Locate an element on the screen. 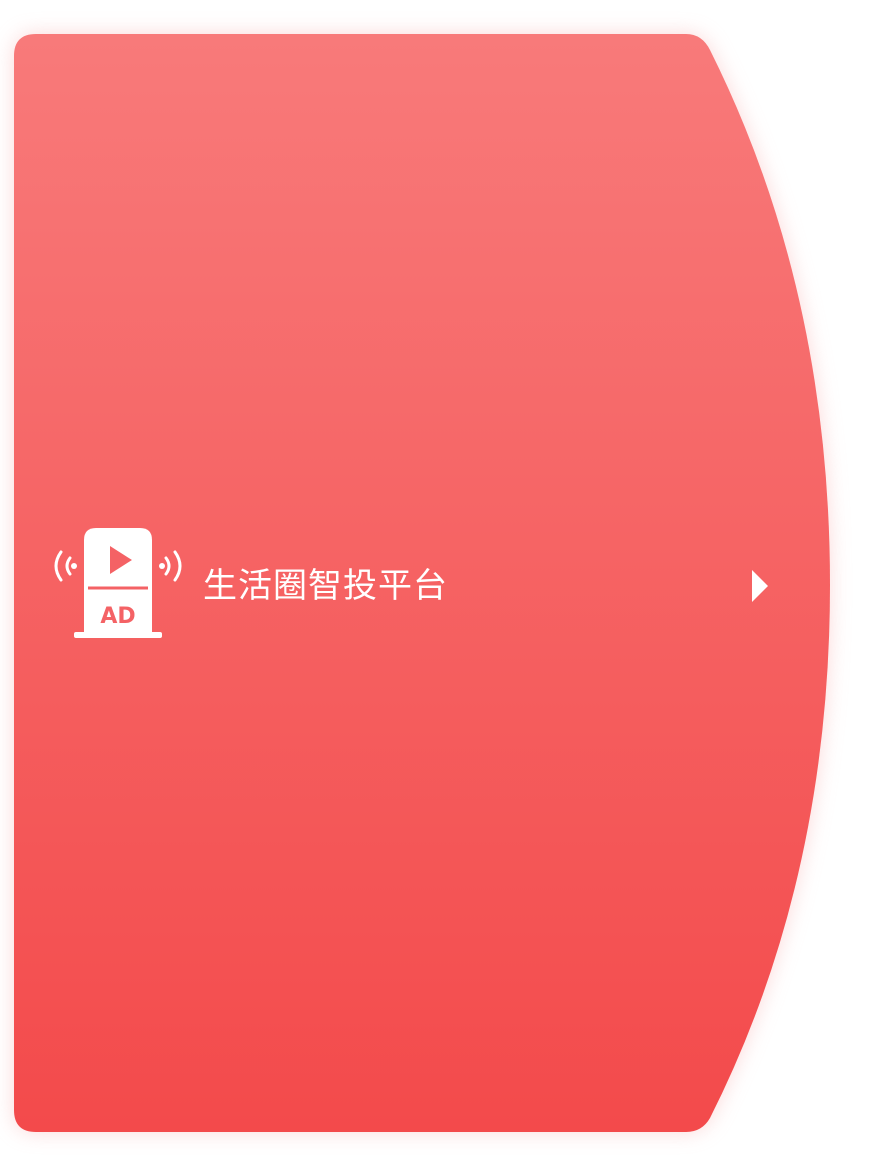 This screenshot has width=884, height=1168. ad-badge-text: AD is located at coordinates (117, 616).